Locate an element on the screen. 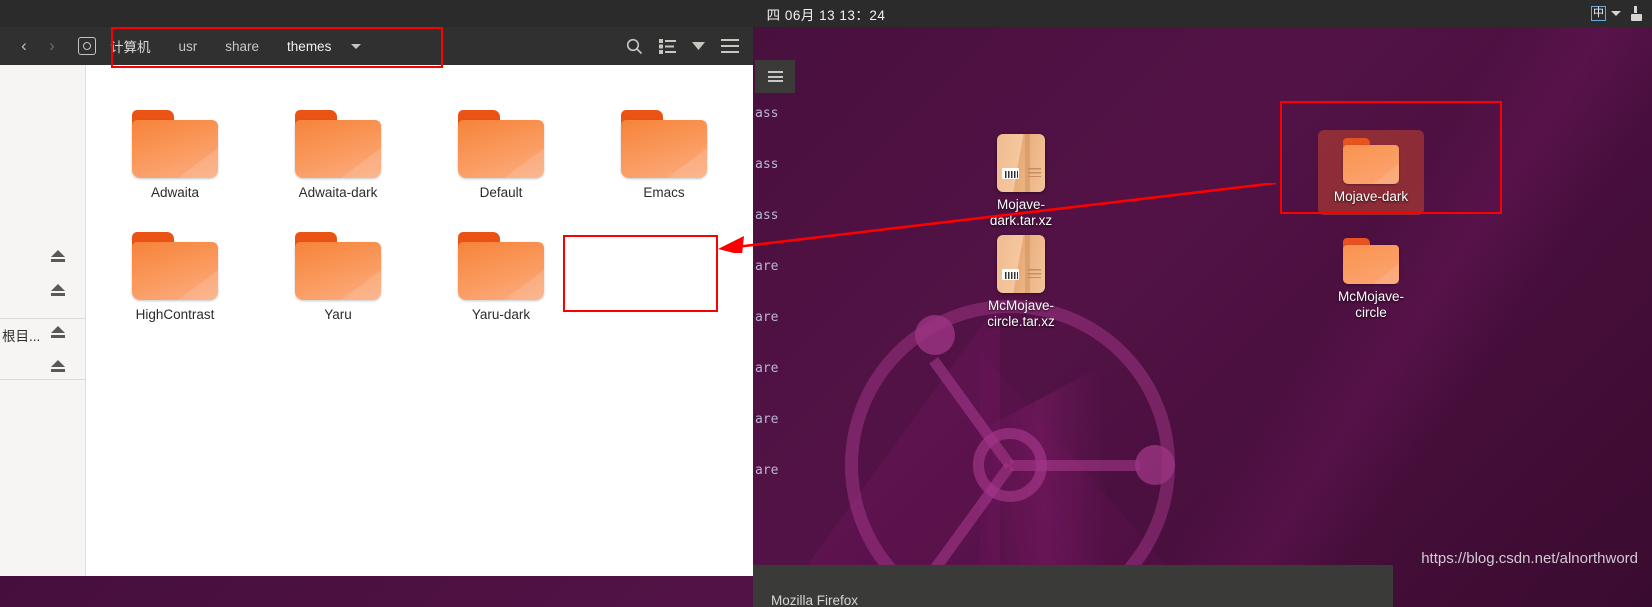  background-window: ass ass ass are are are are are is located at coordinates (775, 310).